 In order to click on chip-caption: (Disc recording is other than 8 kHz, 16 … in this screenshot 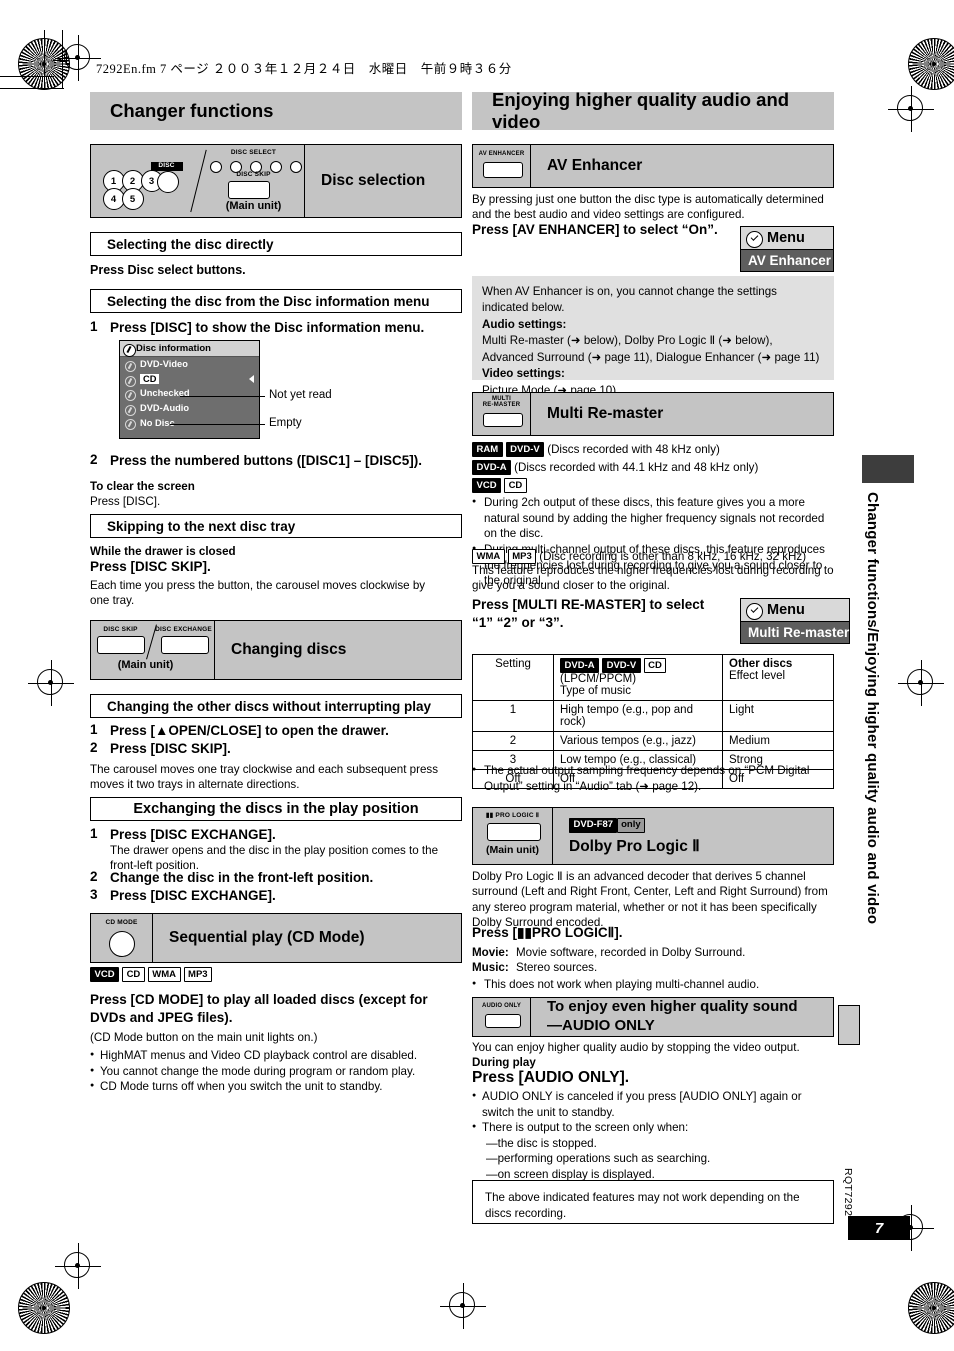, I will do `click(673, 556)`.